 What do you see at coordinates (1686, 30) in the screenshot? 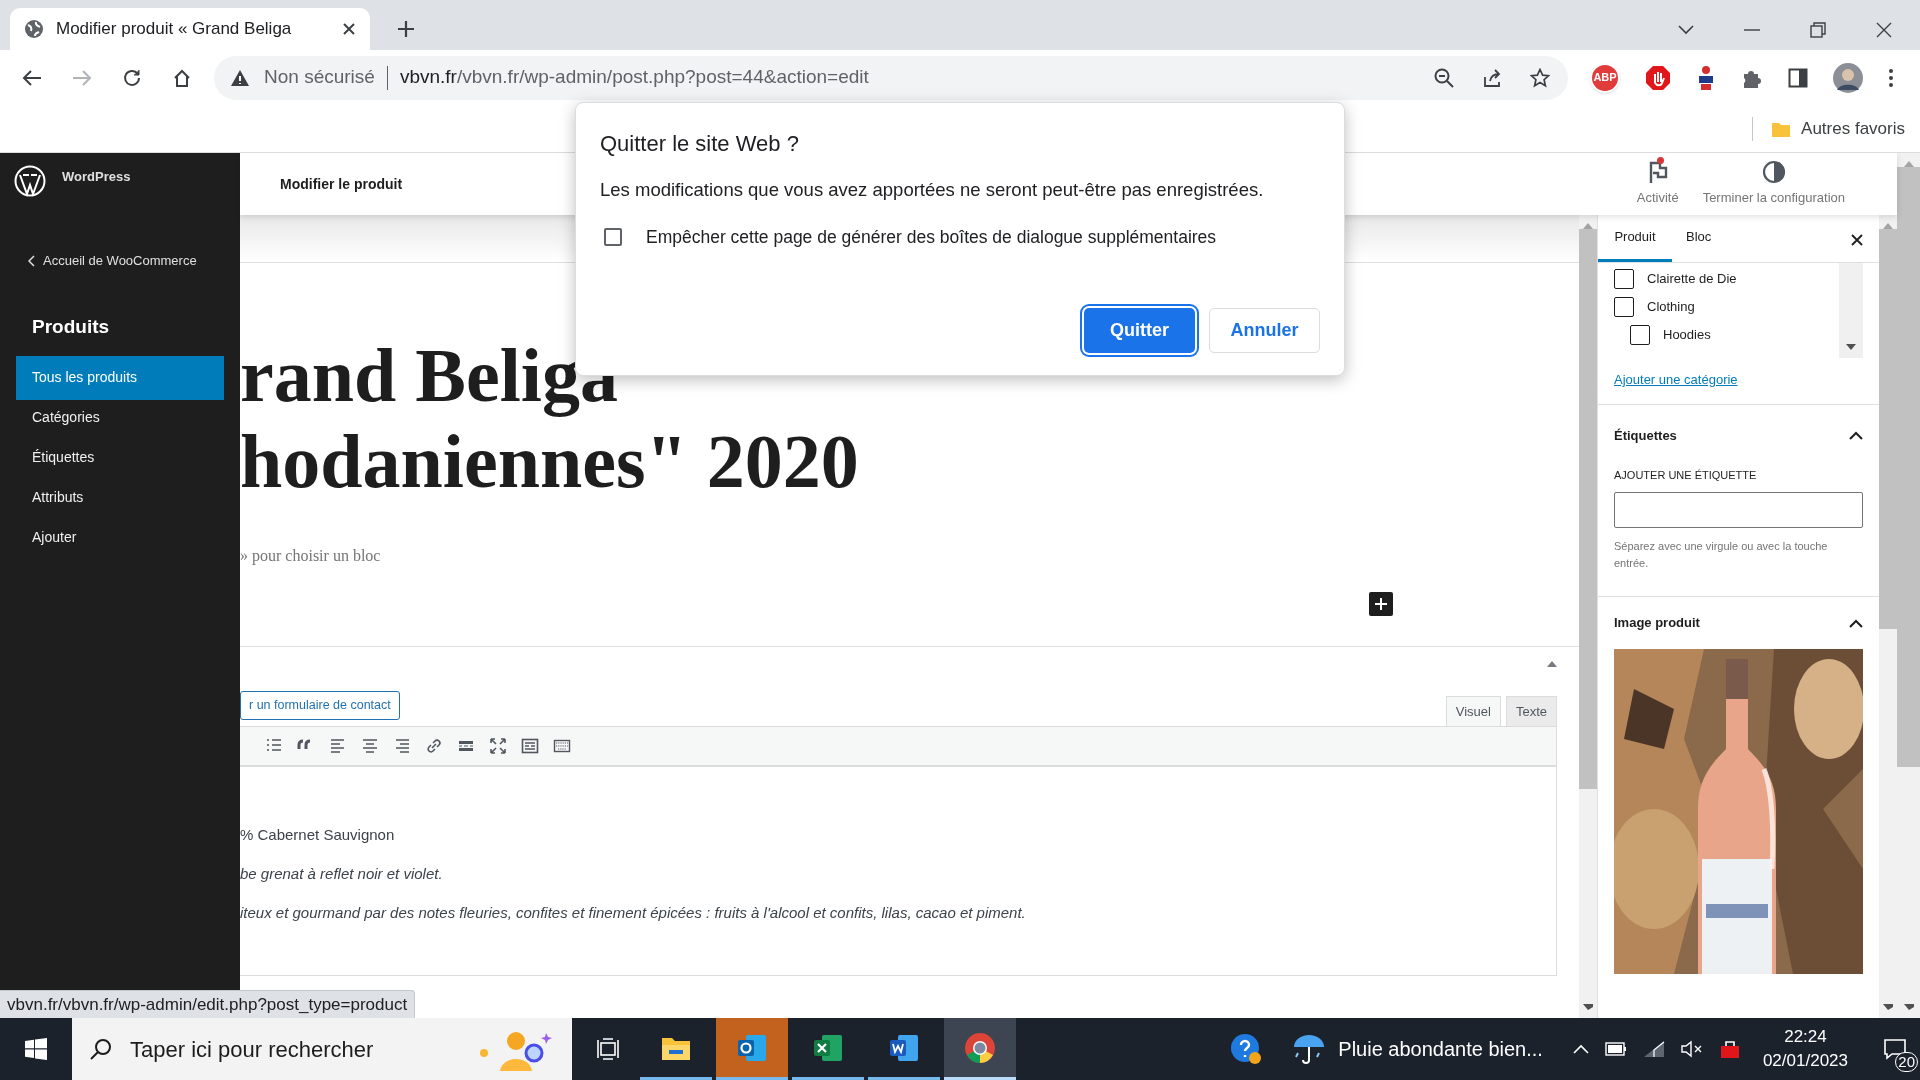
I see `tab-search-icon` at bounding box center [1686, 30].